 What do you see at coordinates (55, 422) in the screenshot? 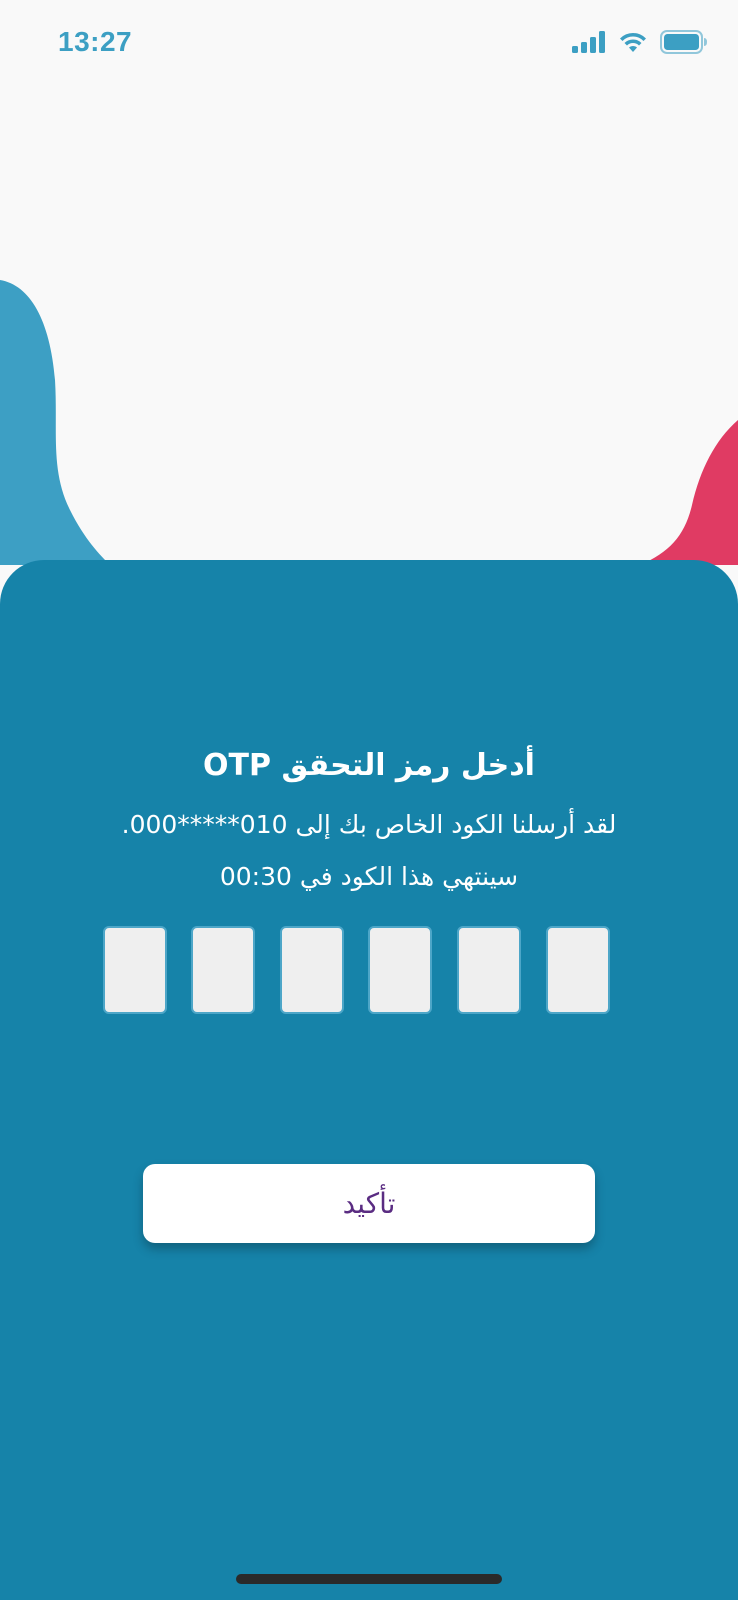
I see `left-blob-shape` at bounding box center [55, 422].